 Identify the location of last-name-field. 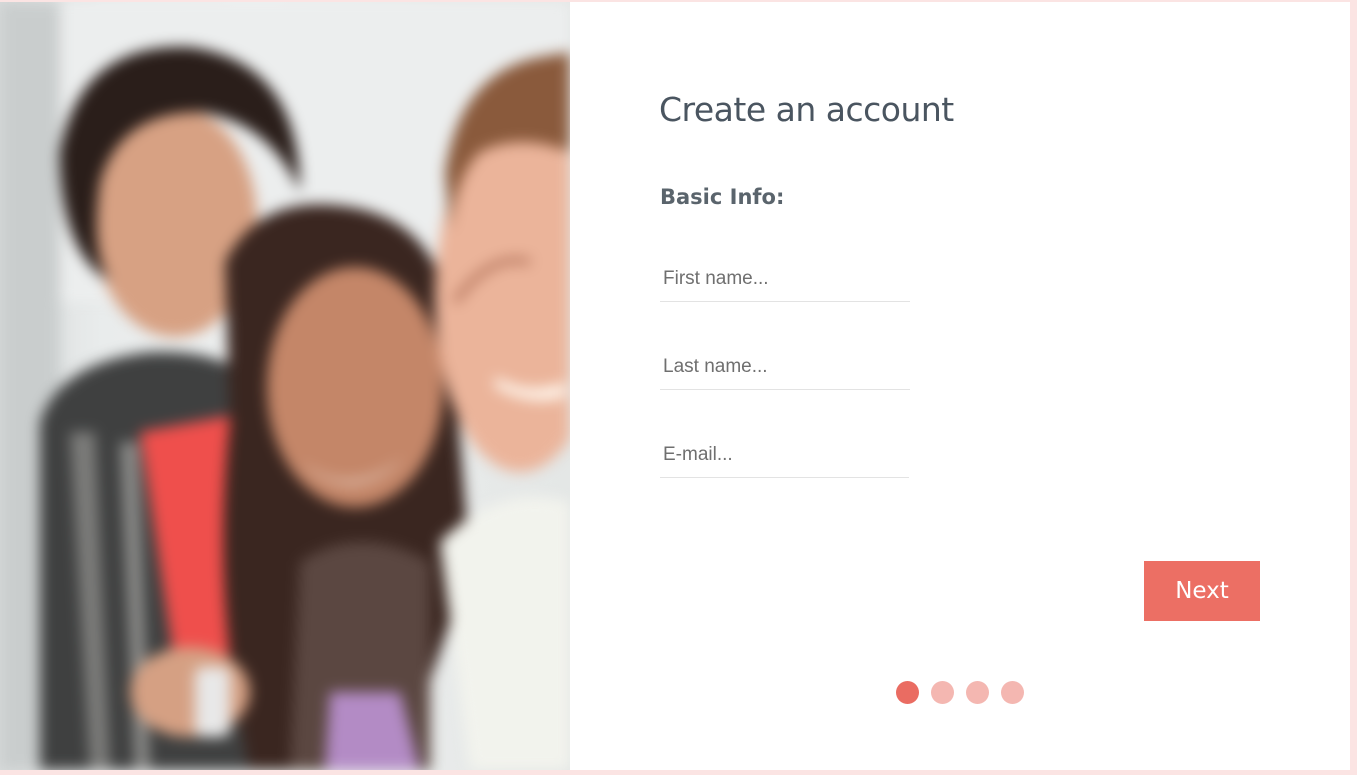
(785, 367).